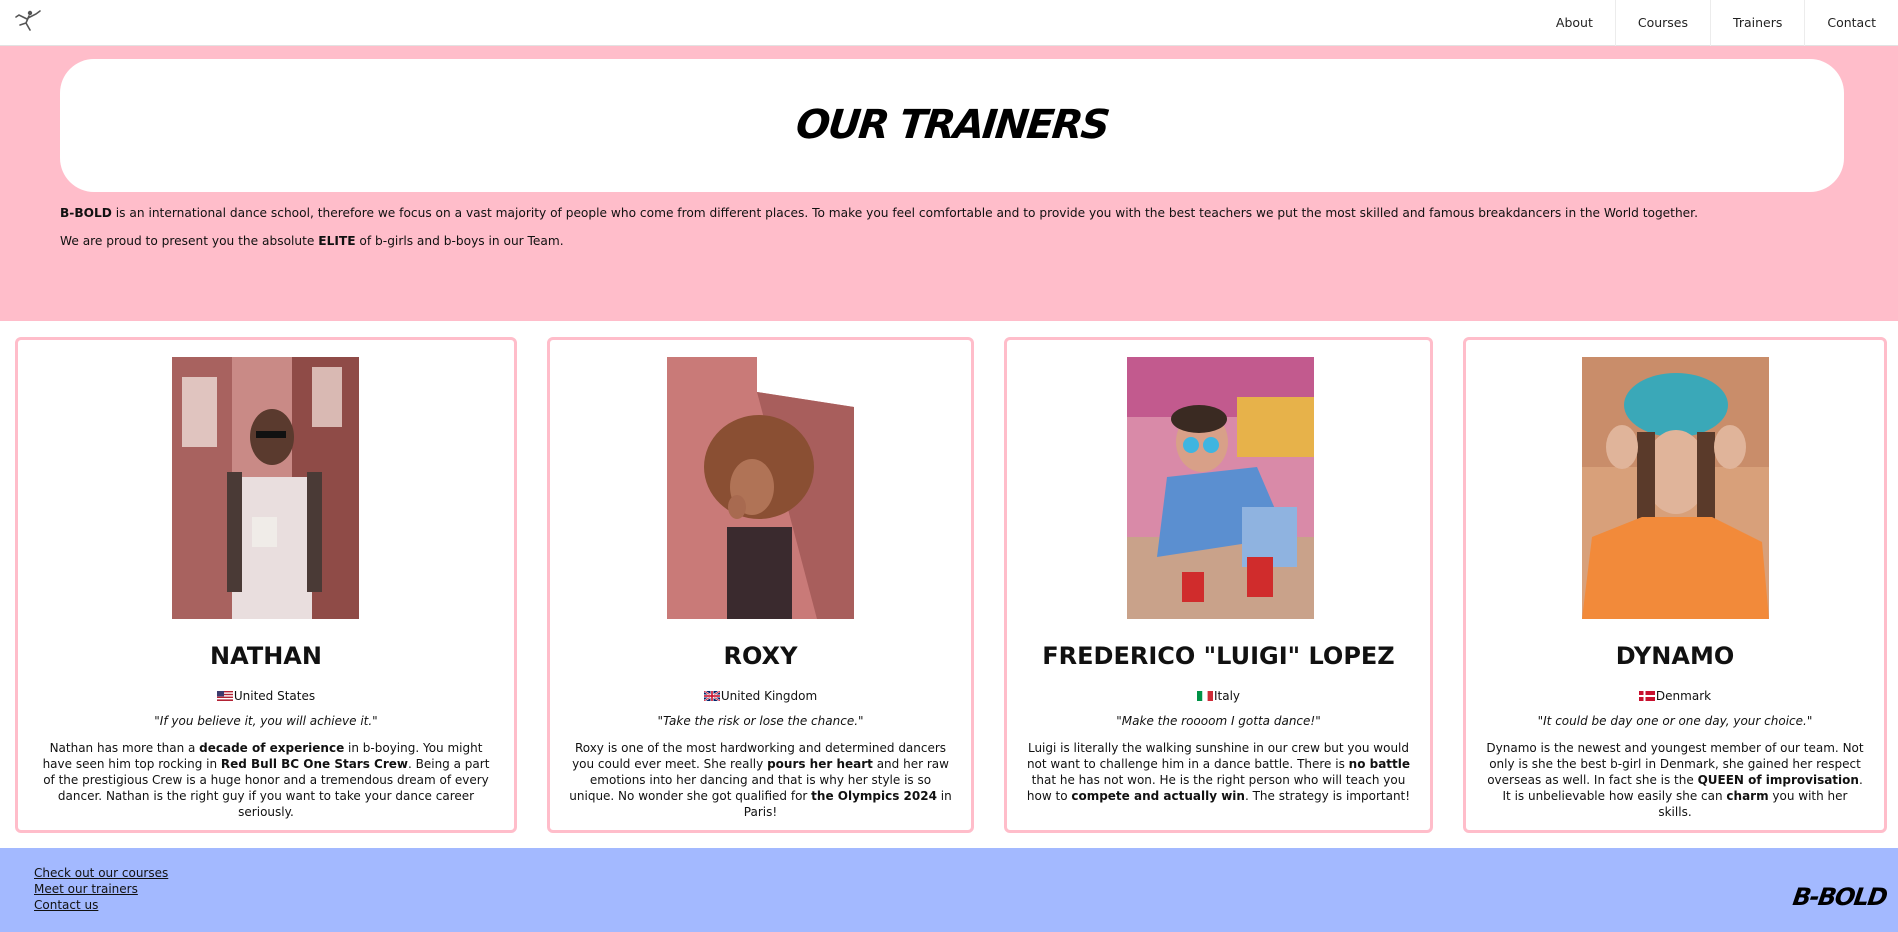 Image resolution: width=1898 pixels, height=932 pixels. I want to click on trainer-photo-nathan, so click(265, 488).